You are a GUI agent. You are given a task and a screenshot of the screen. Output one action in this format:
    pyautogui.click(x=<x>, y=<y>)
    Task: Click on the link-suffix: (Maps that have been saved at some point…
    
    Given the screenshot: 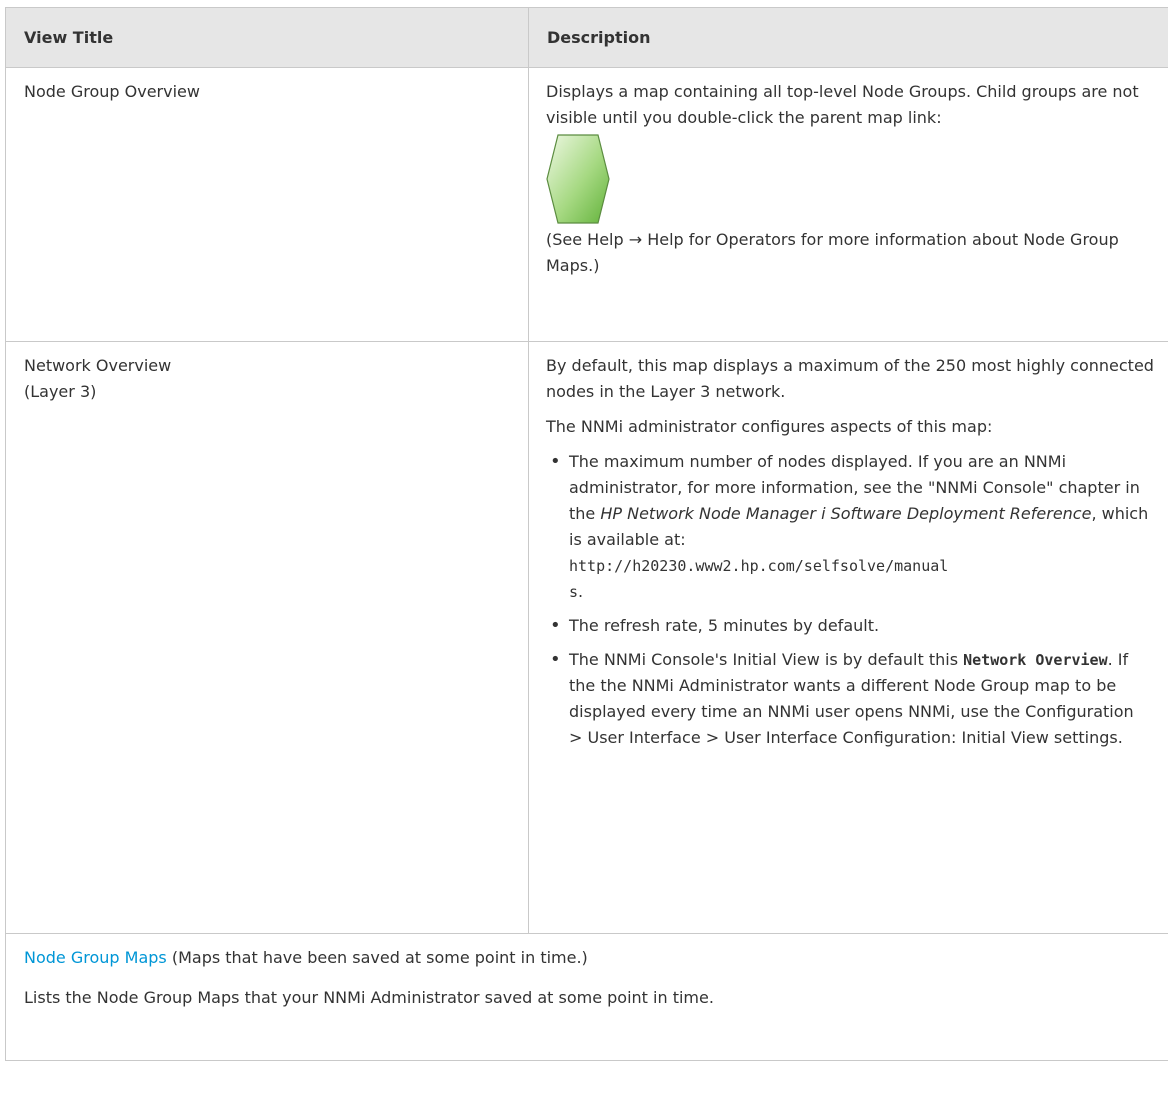 What is the action you would take?
    pyautogui.click(x=377, y=957)
    